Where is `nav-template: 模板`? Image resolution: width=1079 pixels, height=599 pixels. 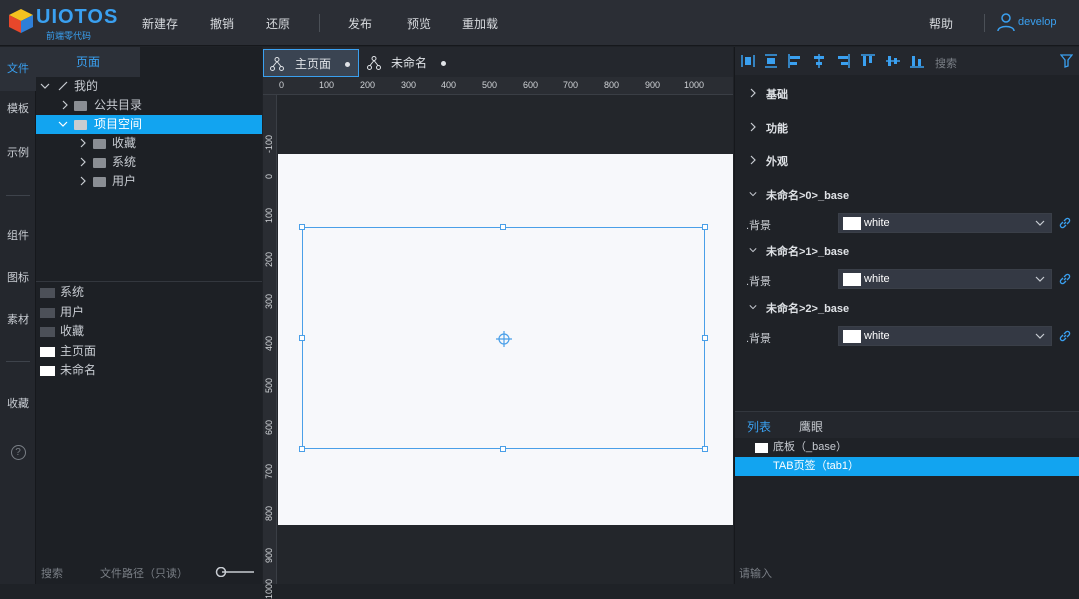
nav-template: 模板 is located at coordinates (18, 108).